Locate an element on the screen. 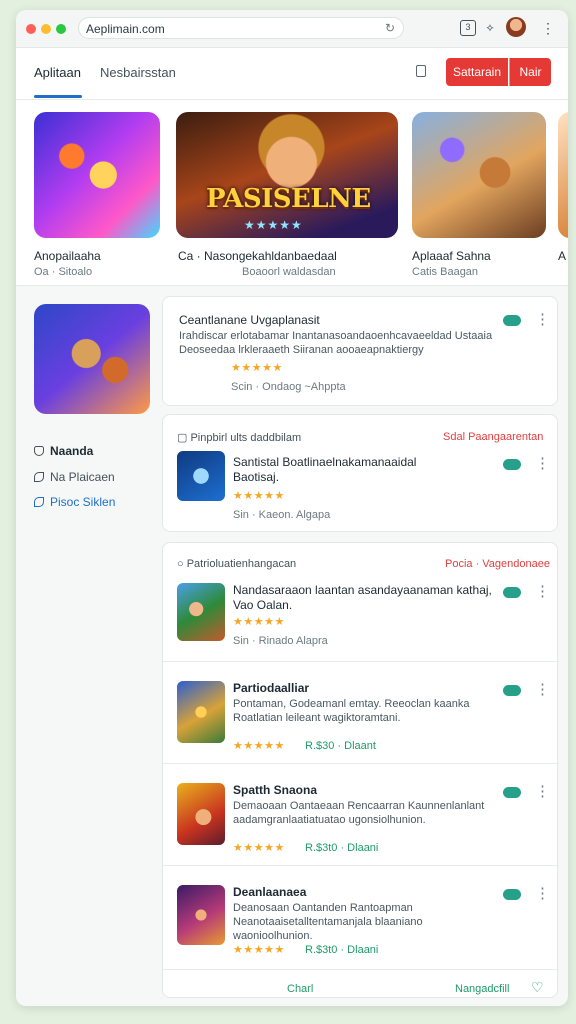 The height and width of the screenshot is (1024, 576). tab-applications: Aplitaan is located at coordinates (57, 72).